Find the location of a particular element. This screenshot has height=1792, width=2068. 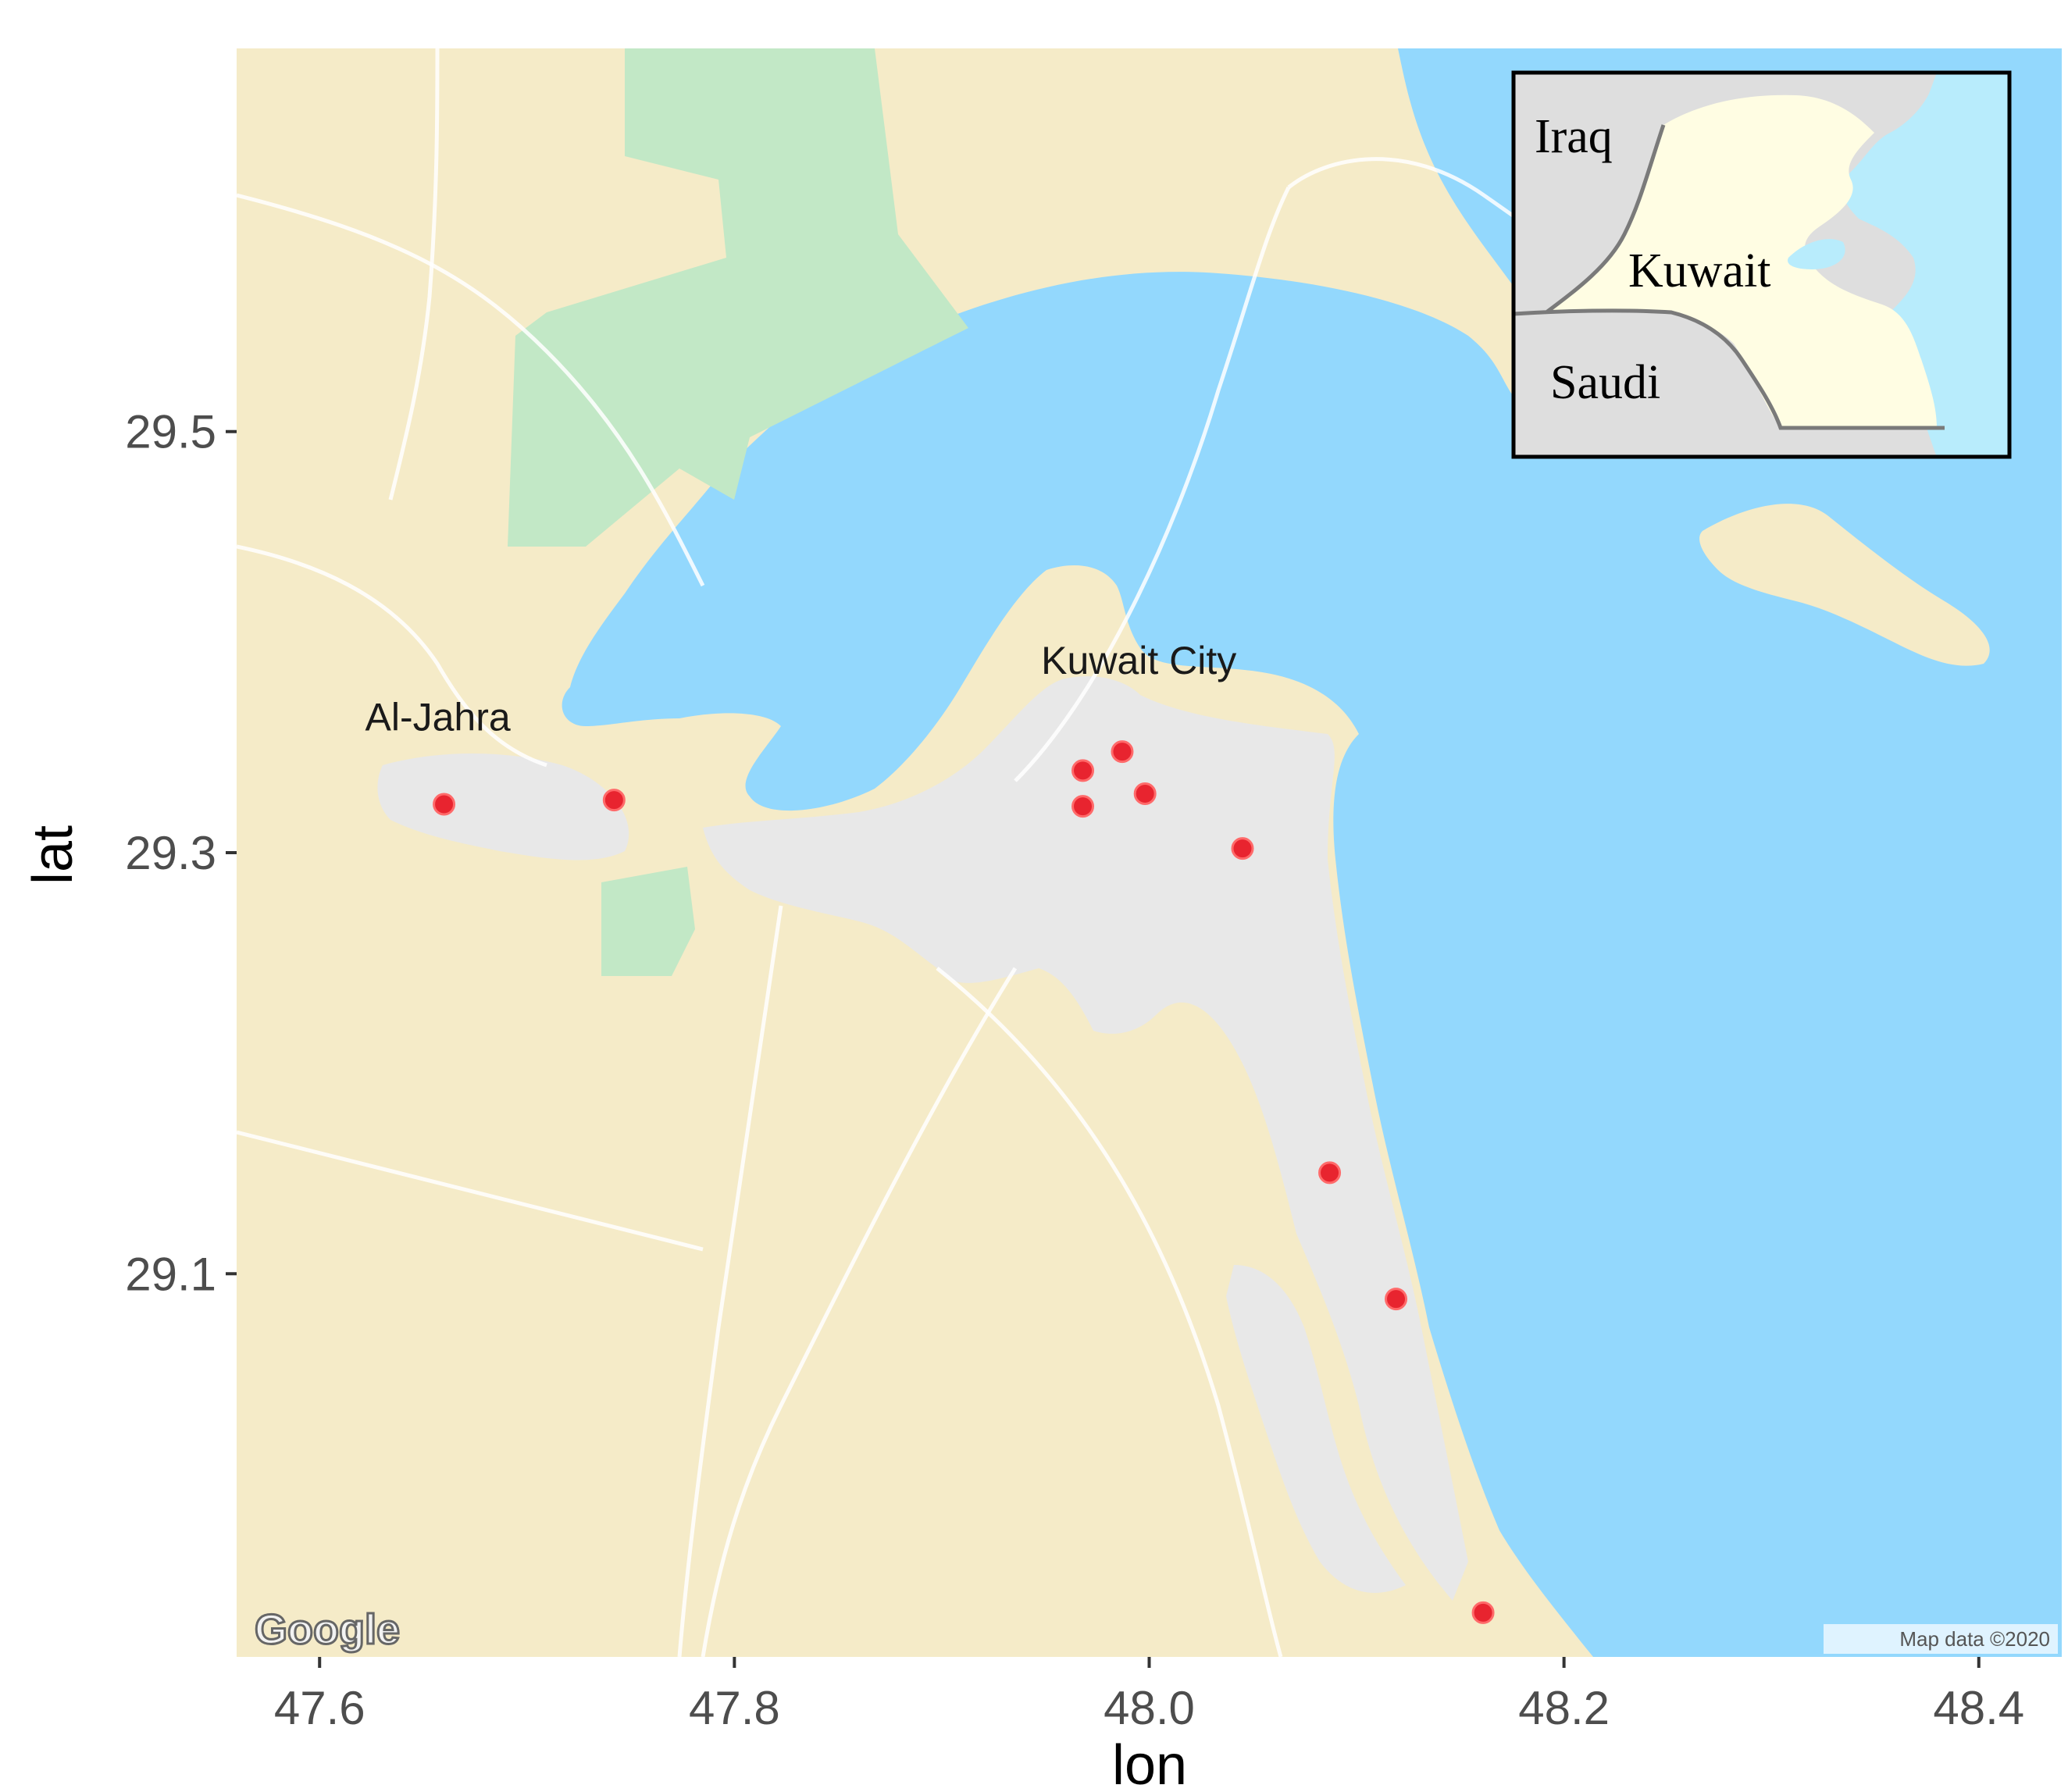

y-tick-label: 29.3 is located at coordinates (170, 853).